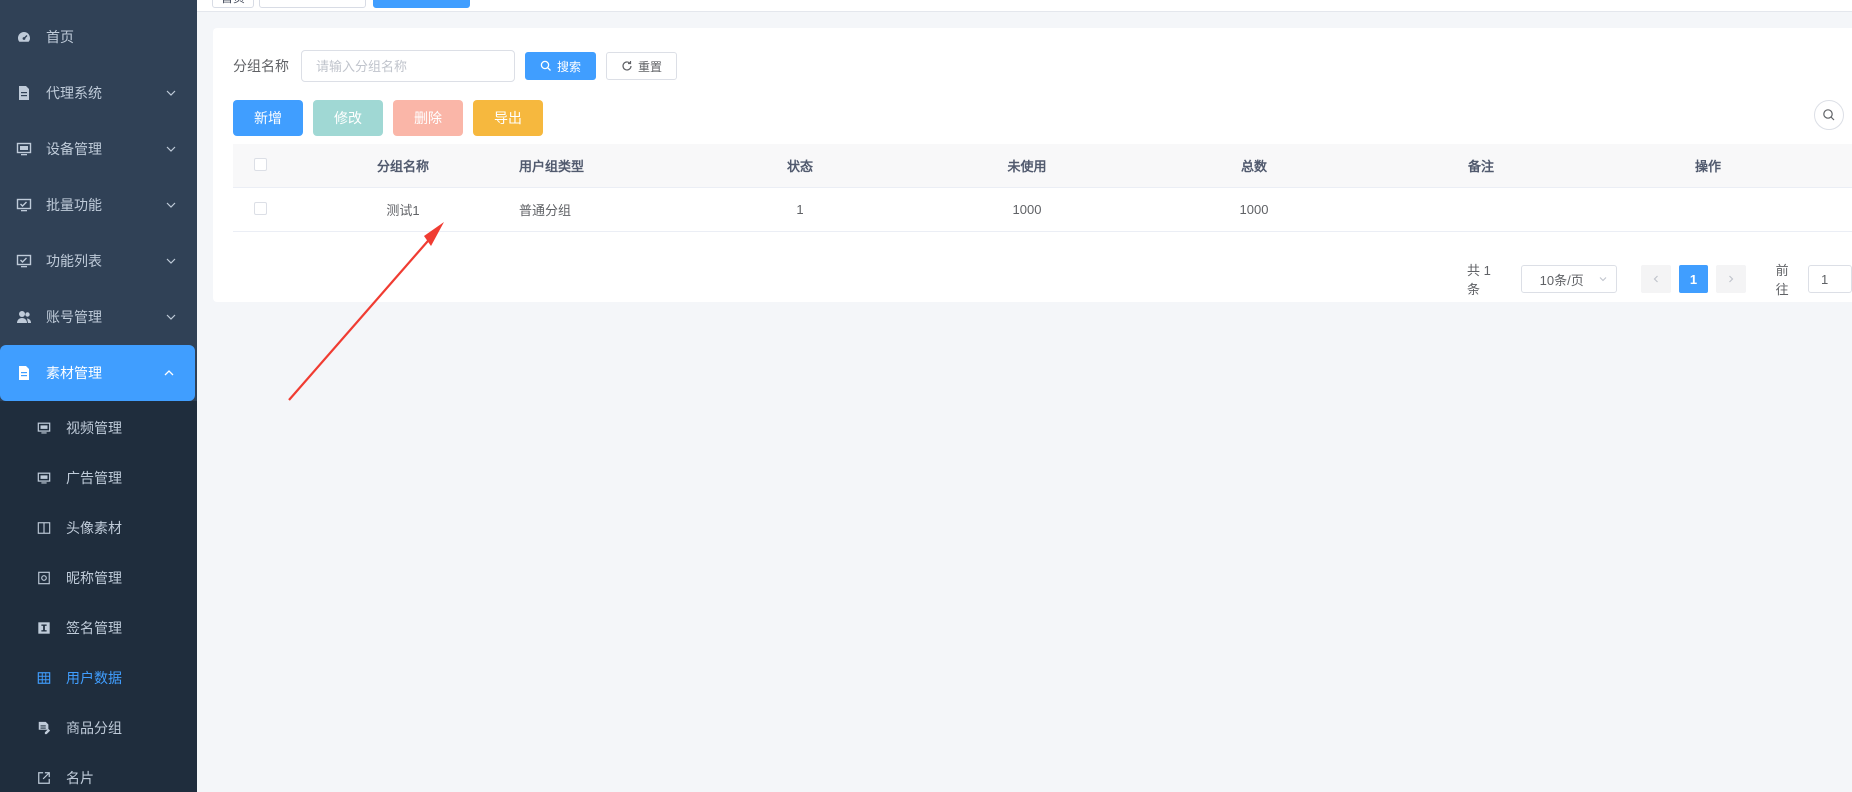 This screenshot has width=1852, height=792. What do you see at coordinates (74, 205) in the screenshot?
I see `sidebar-item-label: 批量功能` at bounding box center [74, 205].